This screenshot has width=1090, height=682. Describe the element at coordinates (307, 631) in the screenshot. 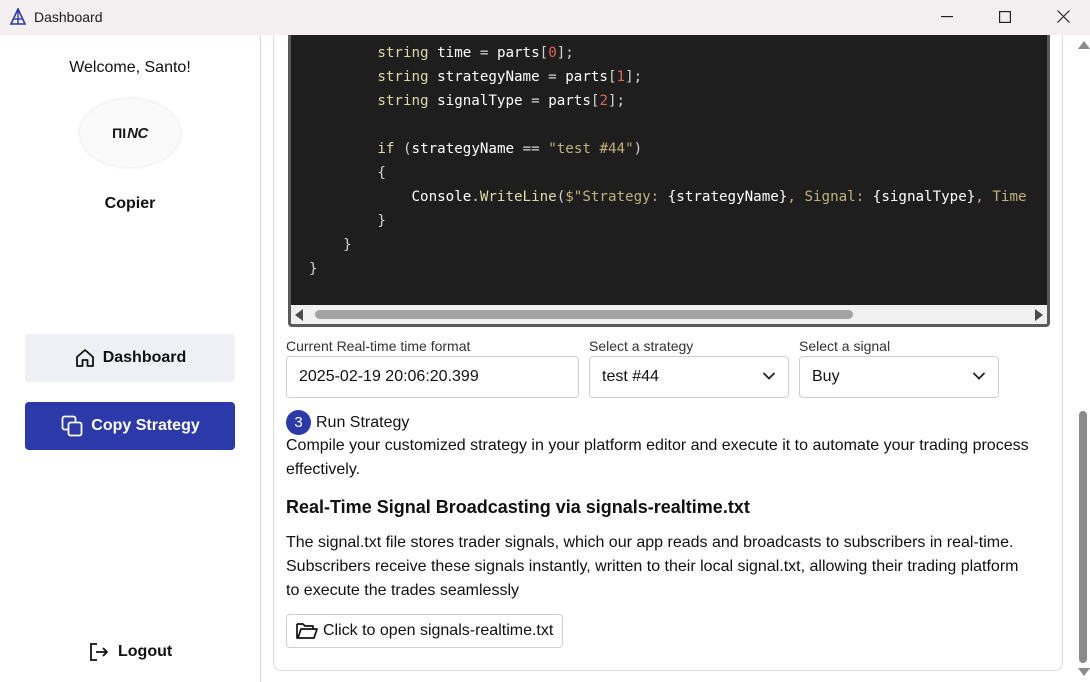

I see `folder-open-icon` at that location.